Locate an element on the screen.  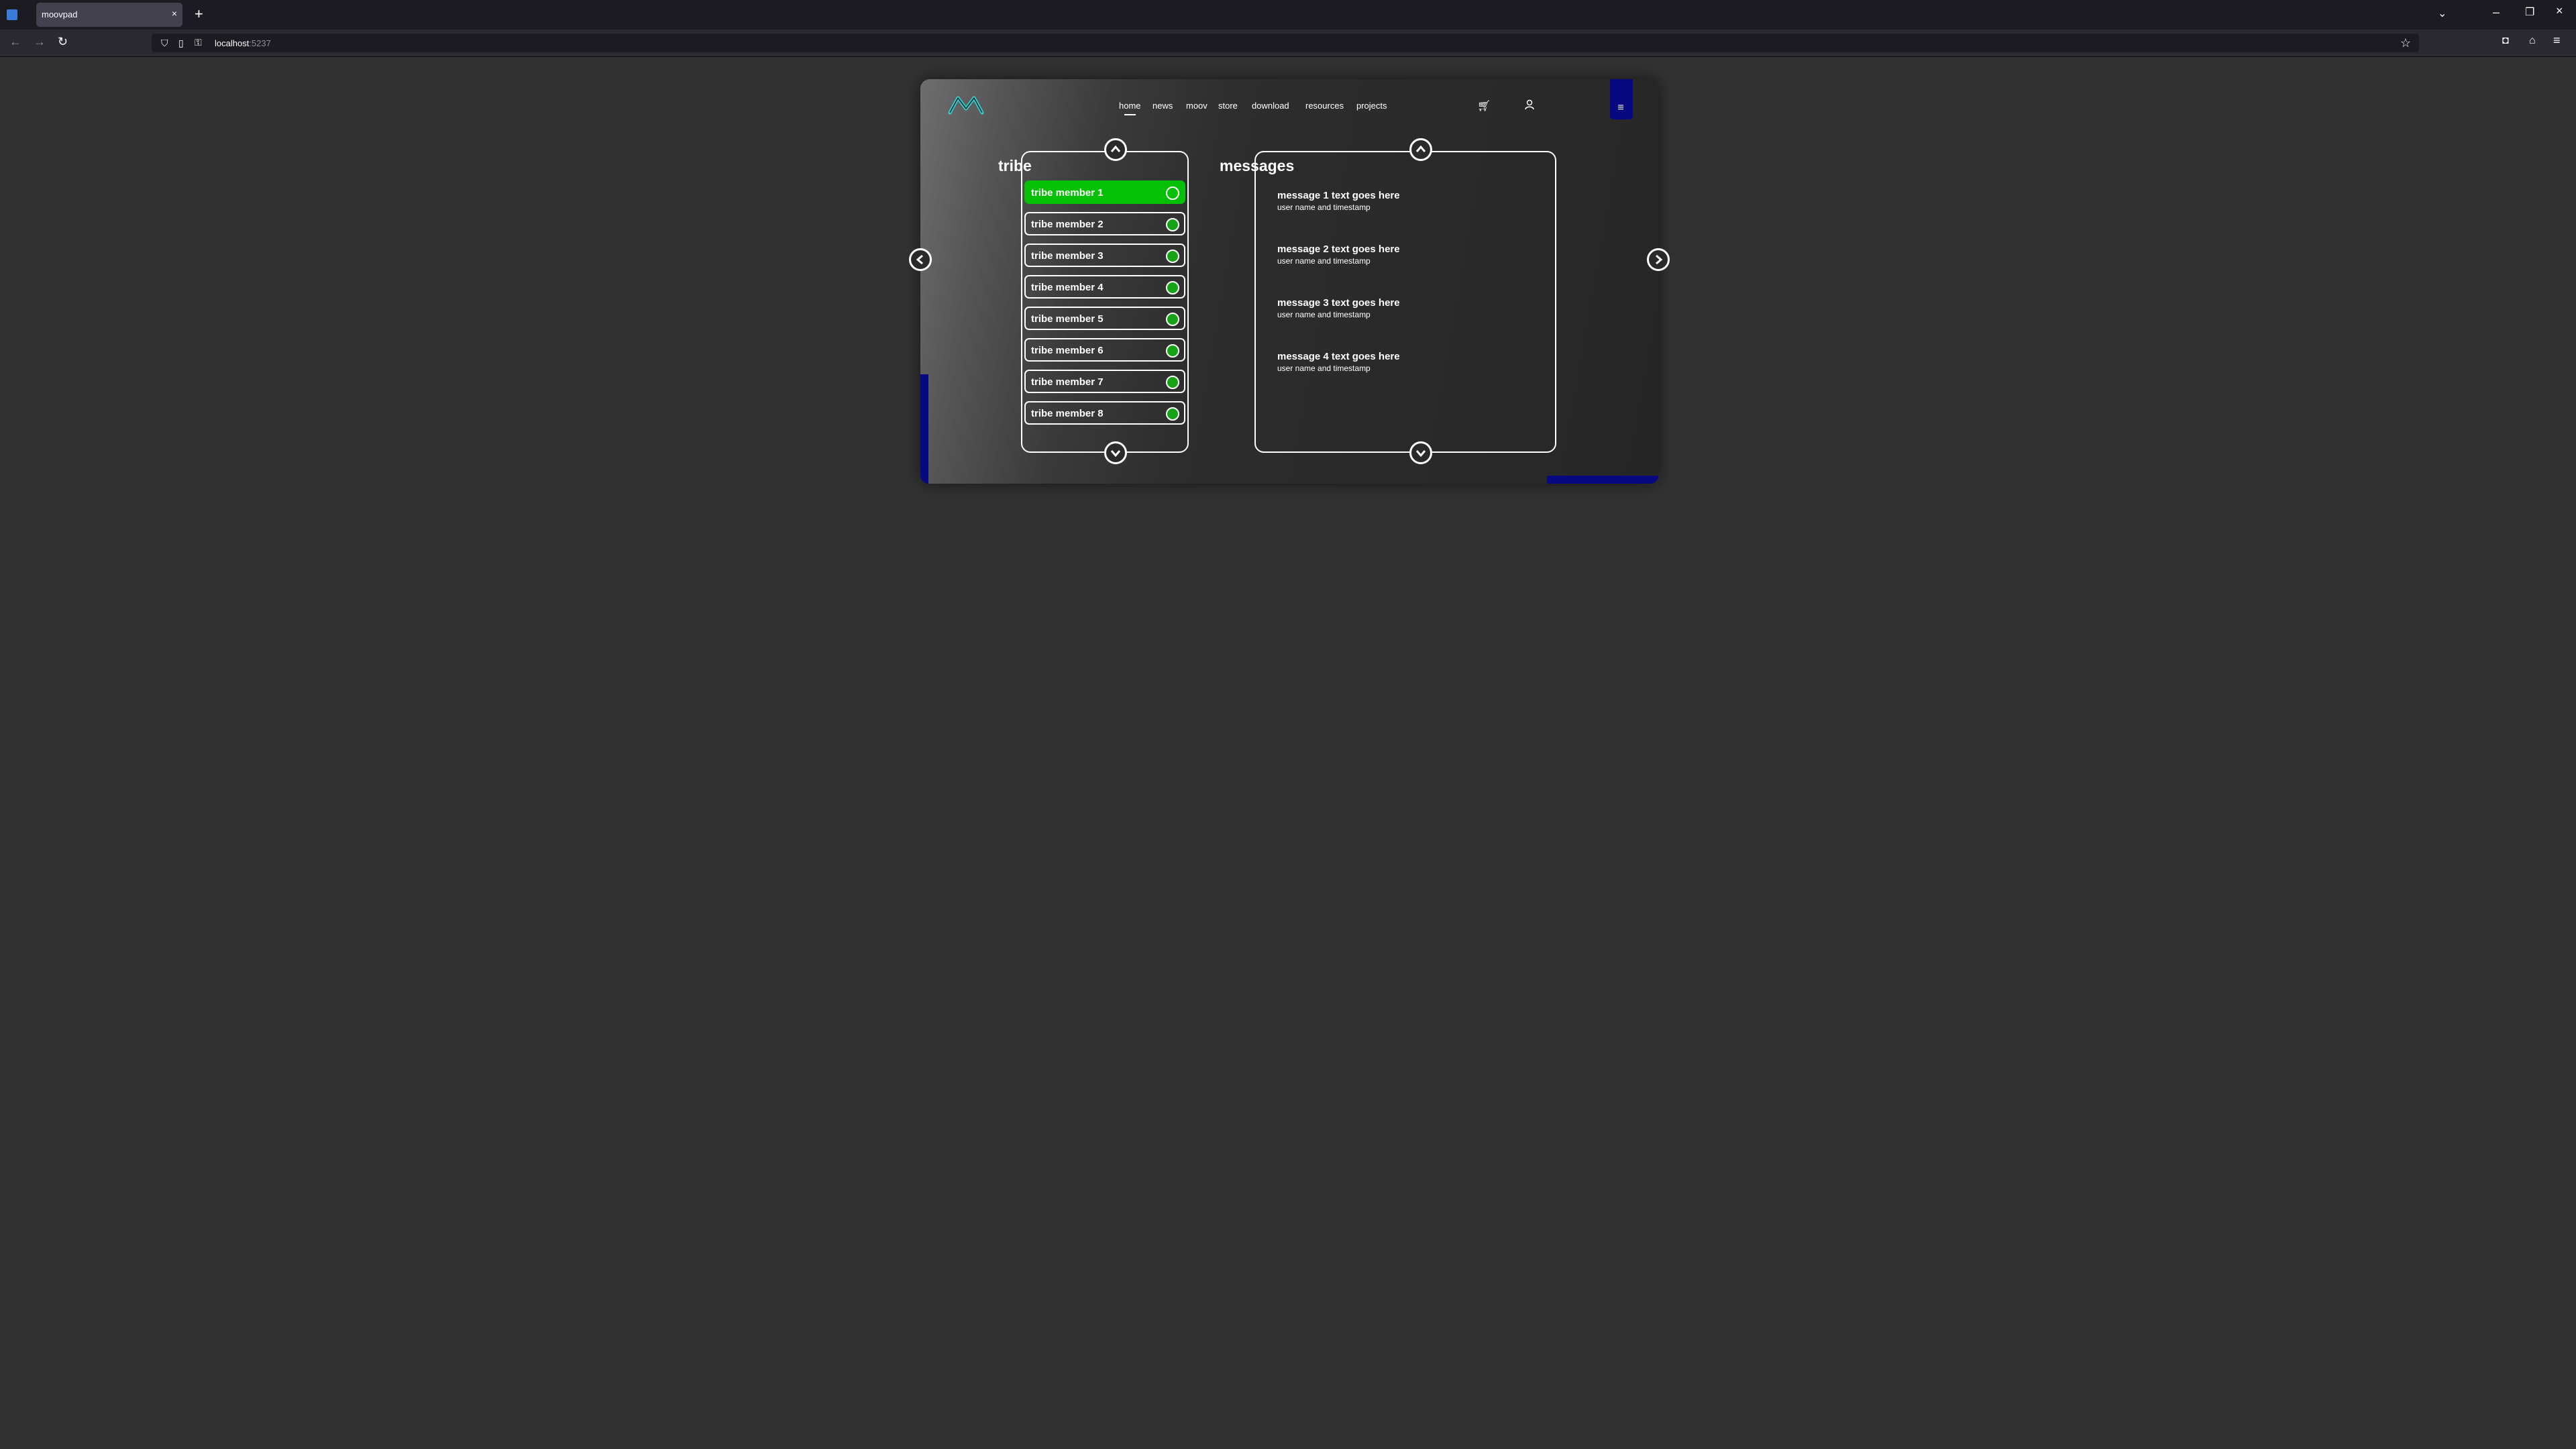
browser-tab: moovpad × is located at coordinates (109, 15).